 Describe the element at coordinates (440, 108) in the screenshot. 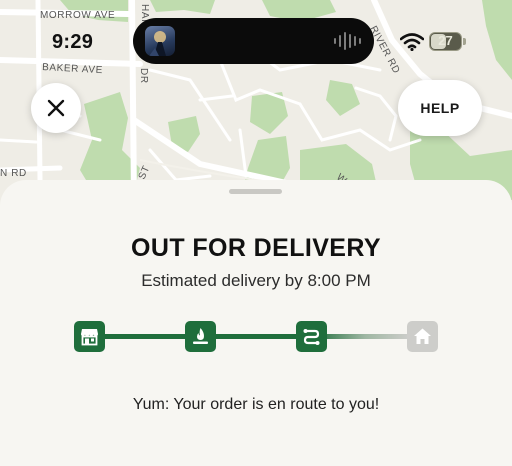

I see `help-button: HELP` at that location.